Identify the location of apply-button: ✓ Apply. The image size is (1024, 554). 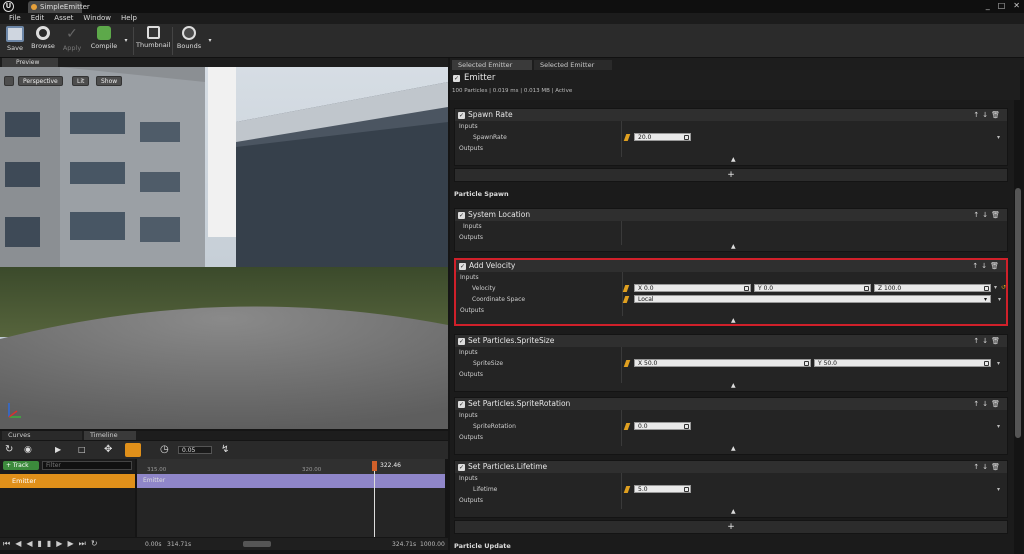
(72, 41).